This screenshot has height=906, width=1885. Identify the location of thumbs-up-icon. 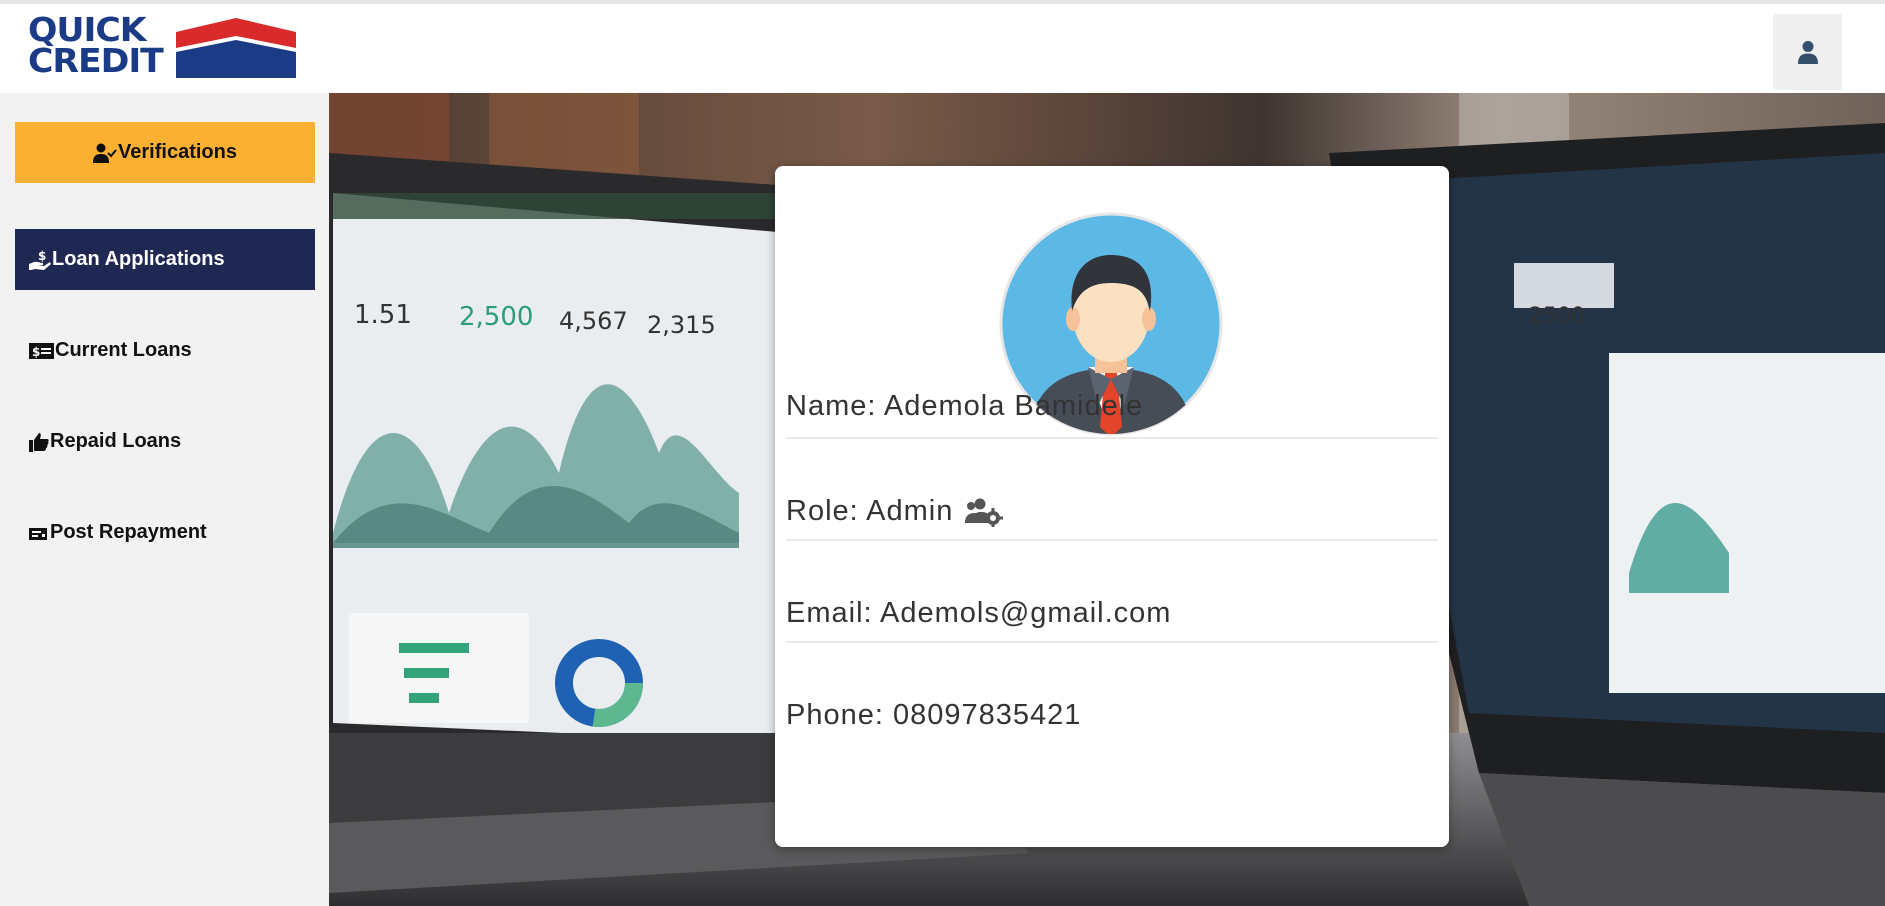
(39, 442).